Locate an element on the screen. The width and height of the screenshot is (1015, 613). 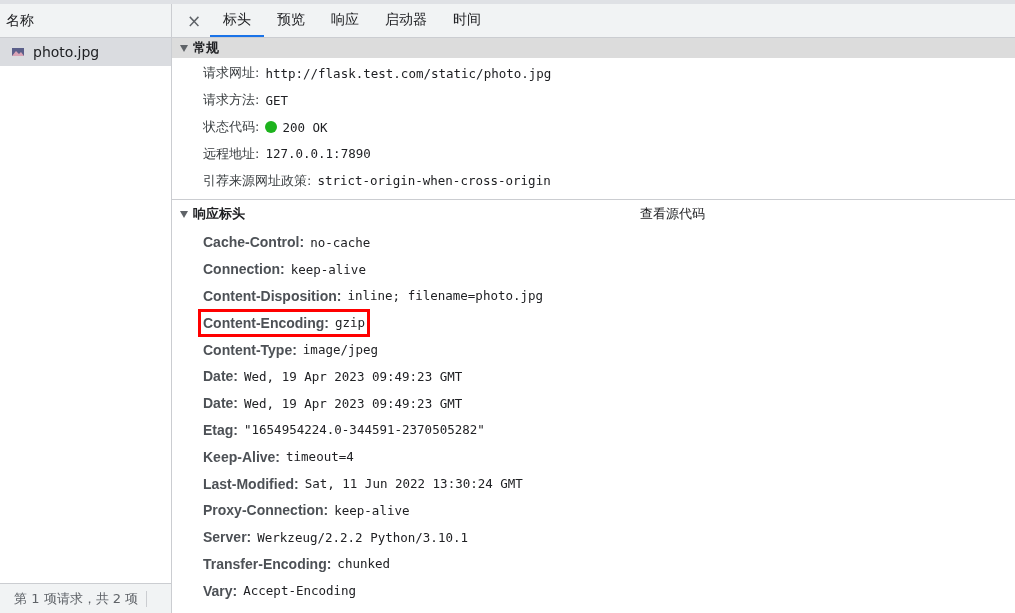
header-value: timeout=4 is located at coordinates (320, 457).